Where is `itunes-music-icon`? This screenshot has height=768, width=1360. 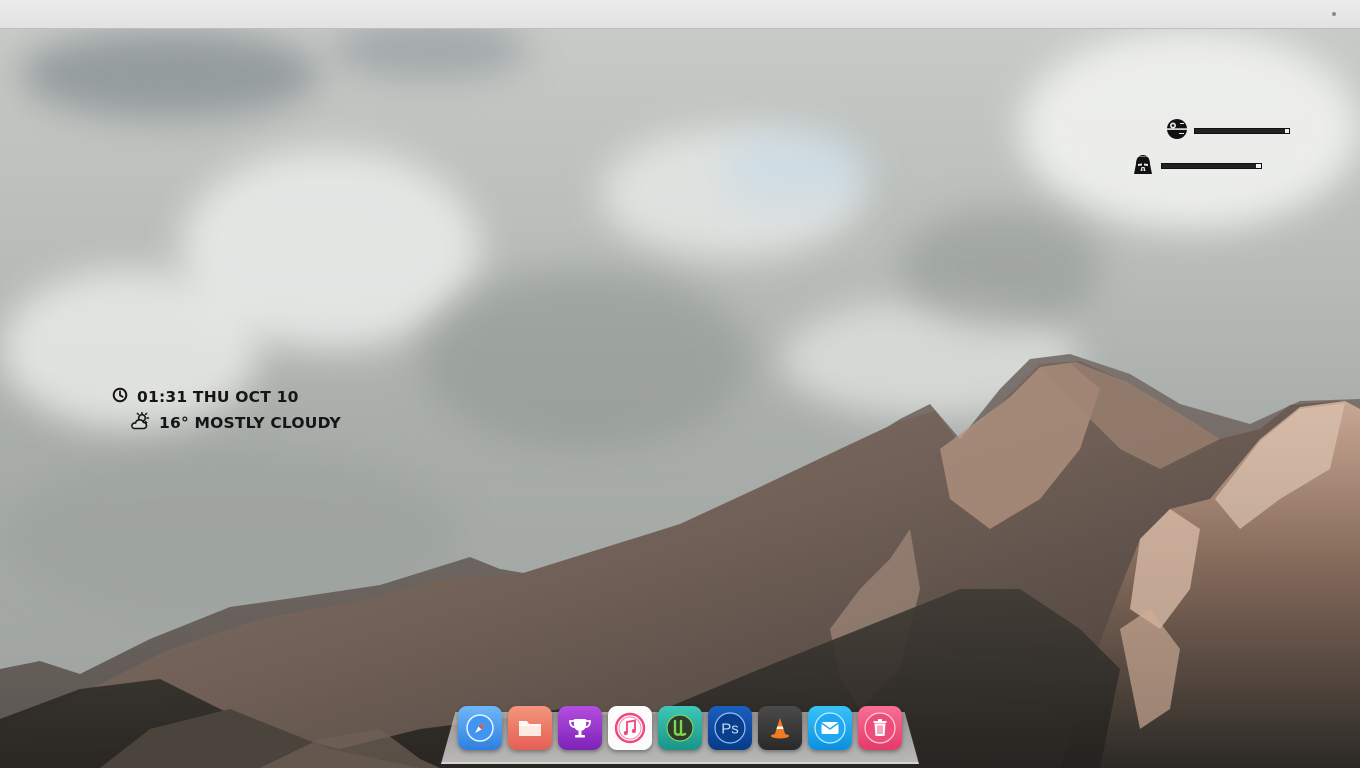 itunes-music-icon is located at coordinates (630, 728).